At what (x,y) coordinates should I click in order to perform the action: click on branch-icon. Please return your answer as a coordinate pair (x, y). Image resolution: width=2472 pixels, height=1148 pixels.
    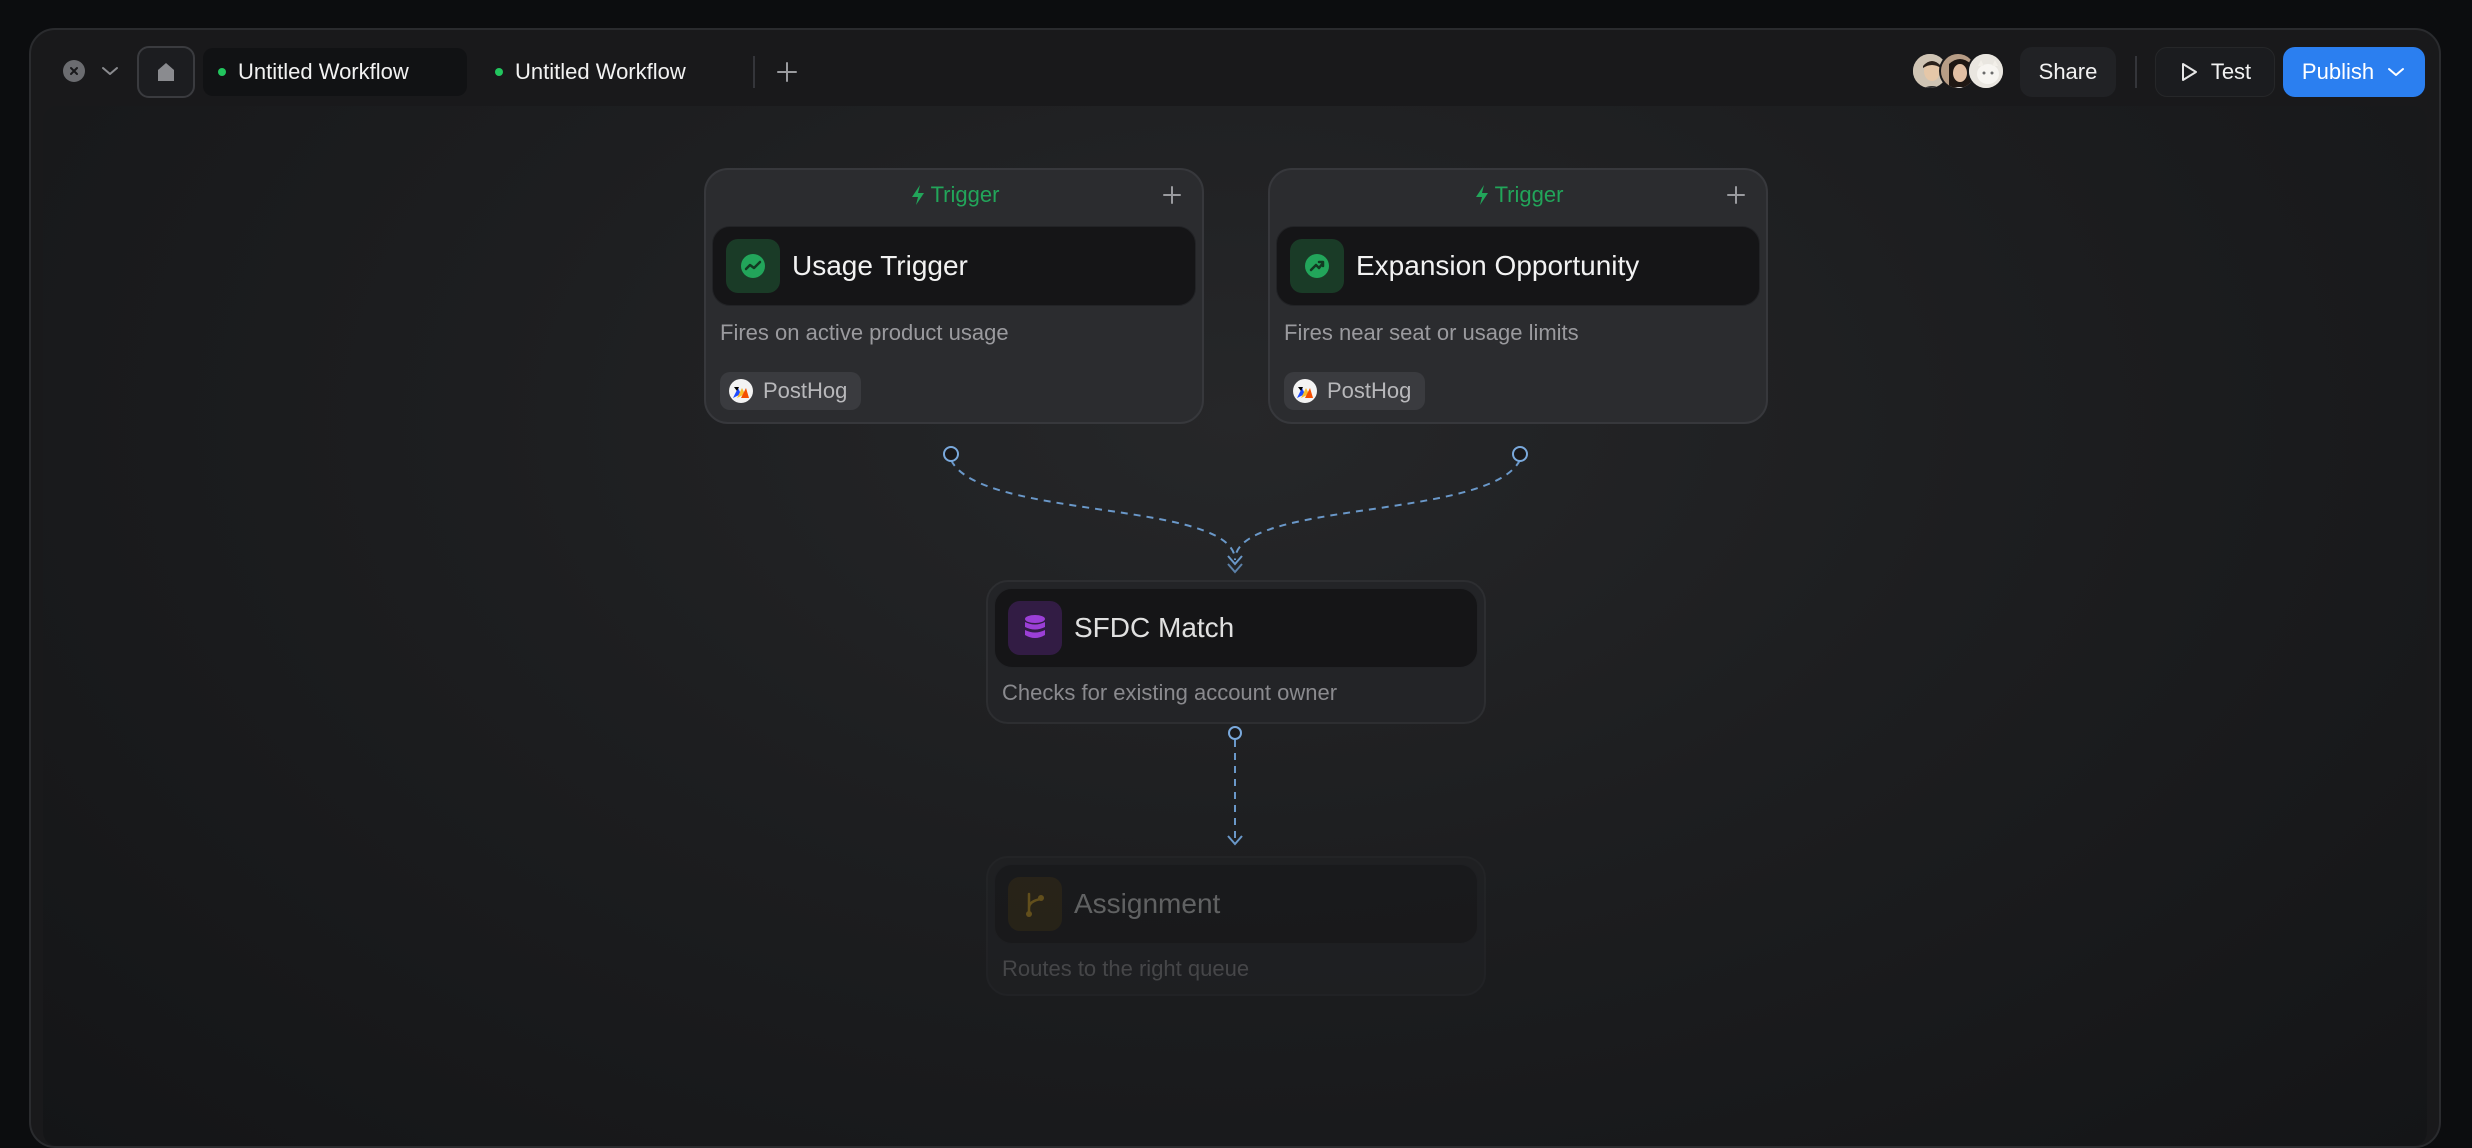
    Looking at the image, I should click on (1035, 904).